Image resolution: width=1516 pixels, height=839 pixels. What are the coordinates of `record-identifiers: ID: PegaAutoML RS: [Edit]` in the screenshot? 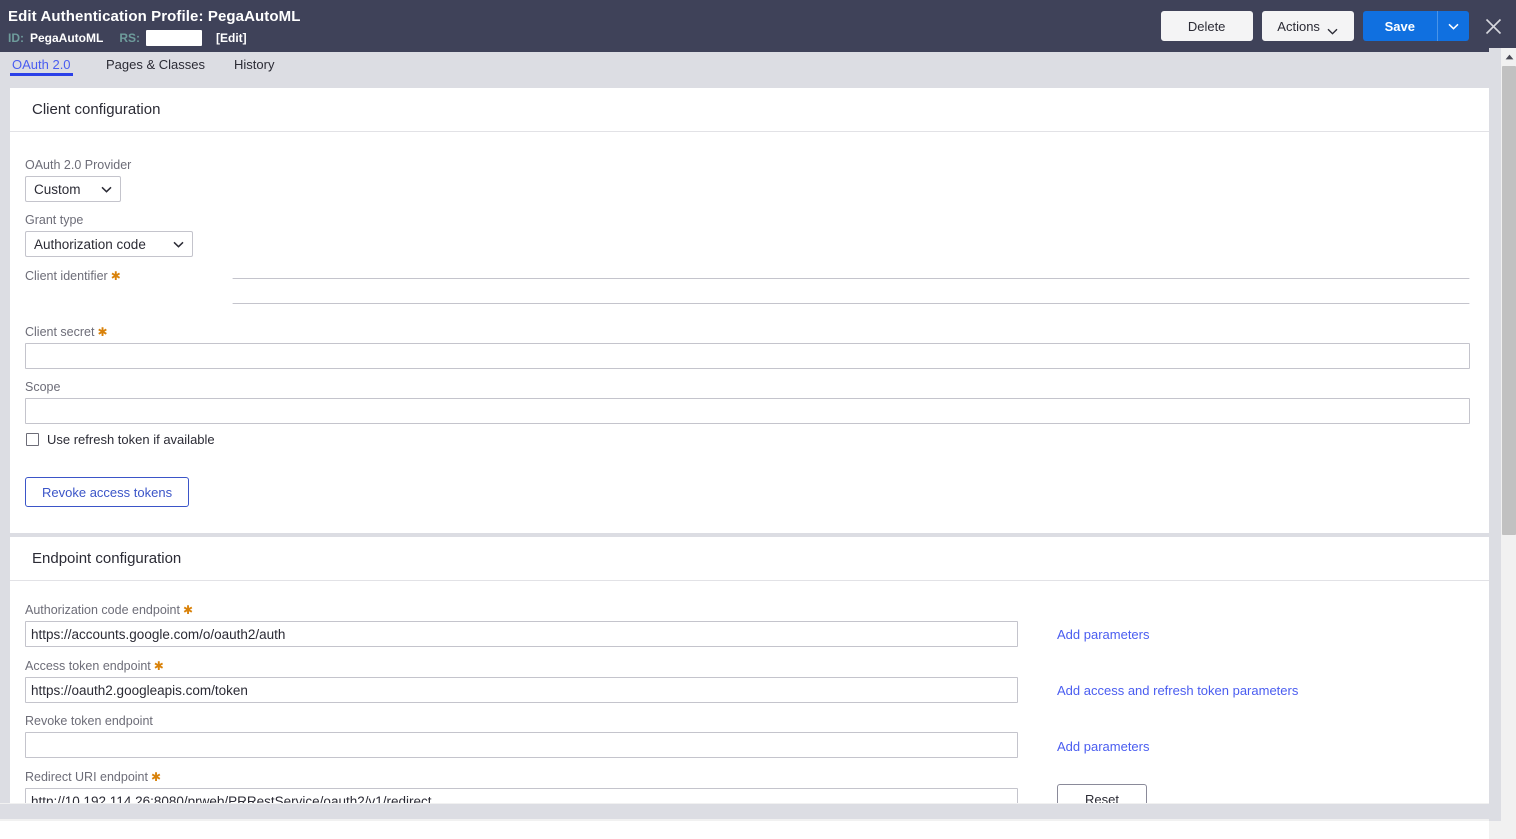 It's located at (127, 38).